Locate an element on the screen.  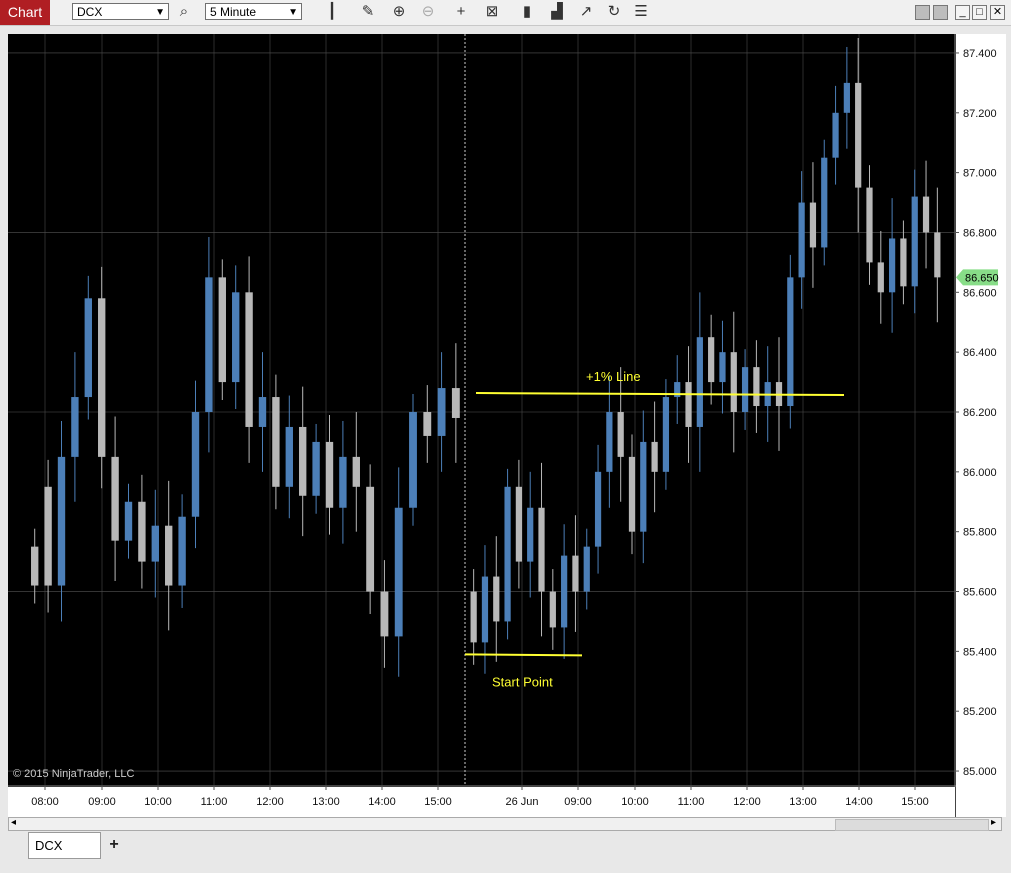
scrollbar-thumb is located at coordinates (912, 825).